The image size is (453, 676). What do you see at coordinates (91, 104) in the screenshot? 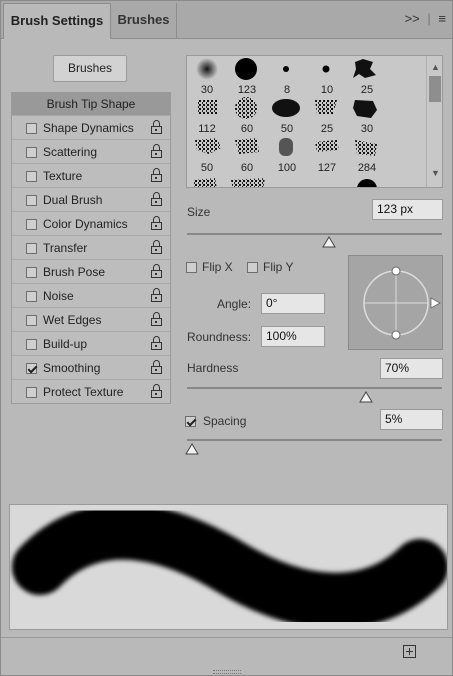
I see `brush-tip-shape-item: Brush Tip Shape` at bounding box center [91, 104].